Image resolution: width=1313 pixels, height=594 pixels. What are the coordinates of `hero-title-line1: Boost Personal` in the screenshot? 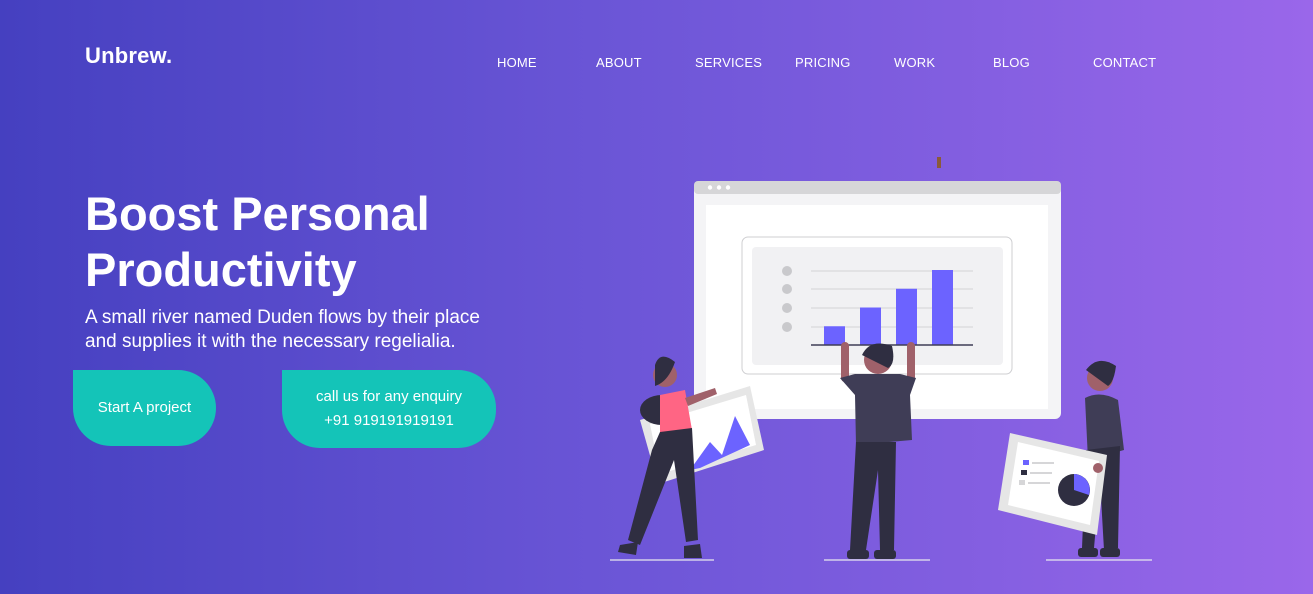 It's located at (257, 213).